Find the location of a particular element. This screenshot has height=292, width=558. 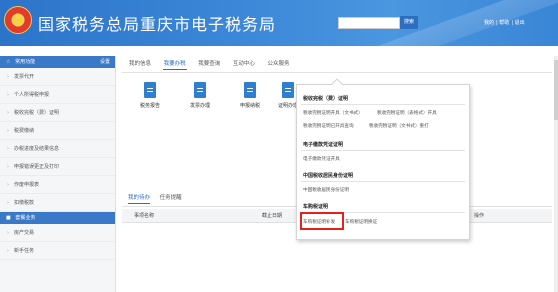

sidebar-item: 扣缴税款 is located at coordinates (57, 203).